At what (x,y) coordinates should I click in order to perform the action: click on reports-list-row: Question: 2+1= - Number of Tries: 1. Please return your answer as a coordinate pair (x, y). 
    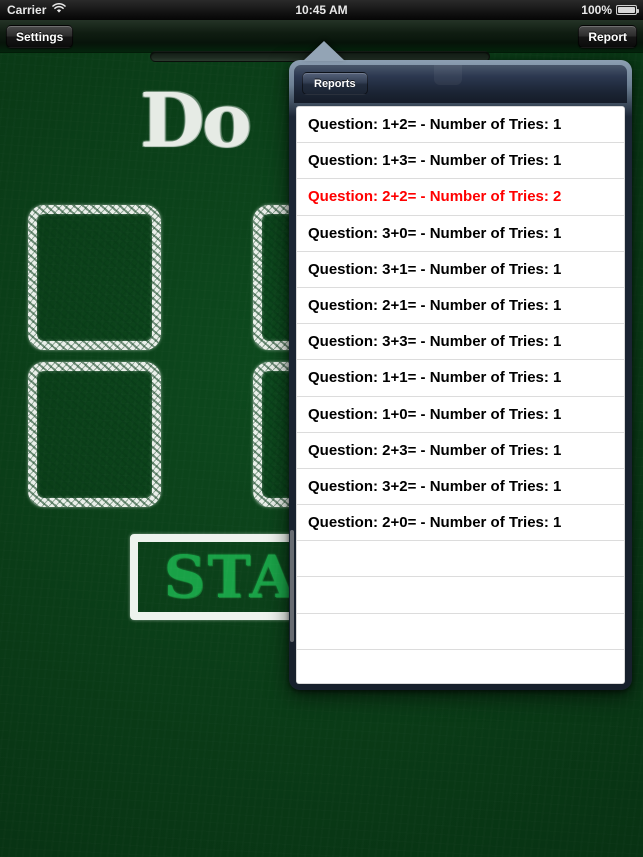
    Looking at the image, I should click on (460, 306).